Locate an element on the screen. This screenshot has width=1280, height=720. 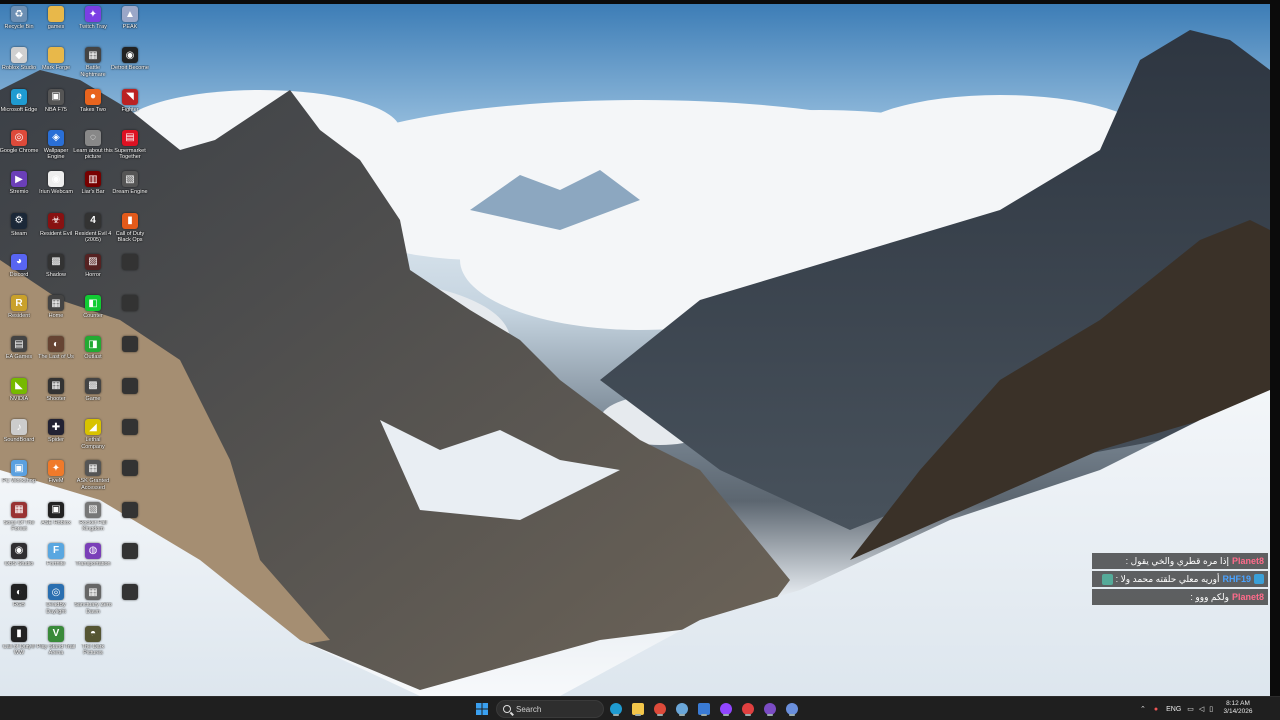
desktop-icon: ☣ Resident Evil is located at coordinates (56, 232).